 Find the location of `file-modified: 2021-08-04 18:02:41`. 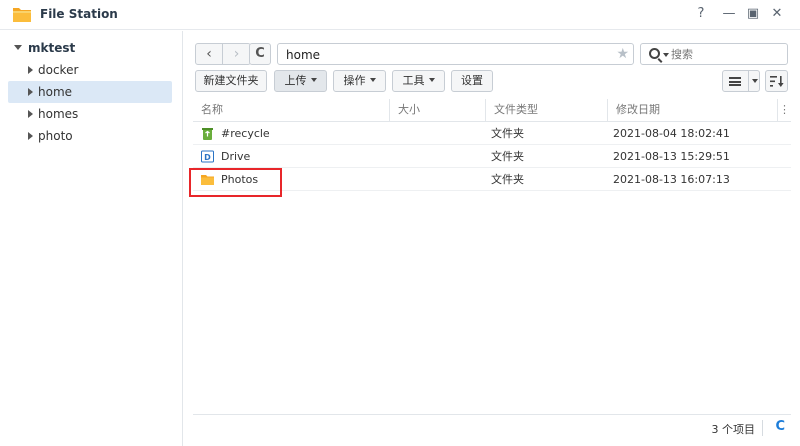

file-modified: 2021-08-04 18:02:41 is located at coordinates (671, 133).